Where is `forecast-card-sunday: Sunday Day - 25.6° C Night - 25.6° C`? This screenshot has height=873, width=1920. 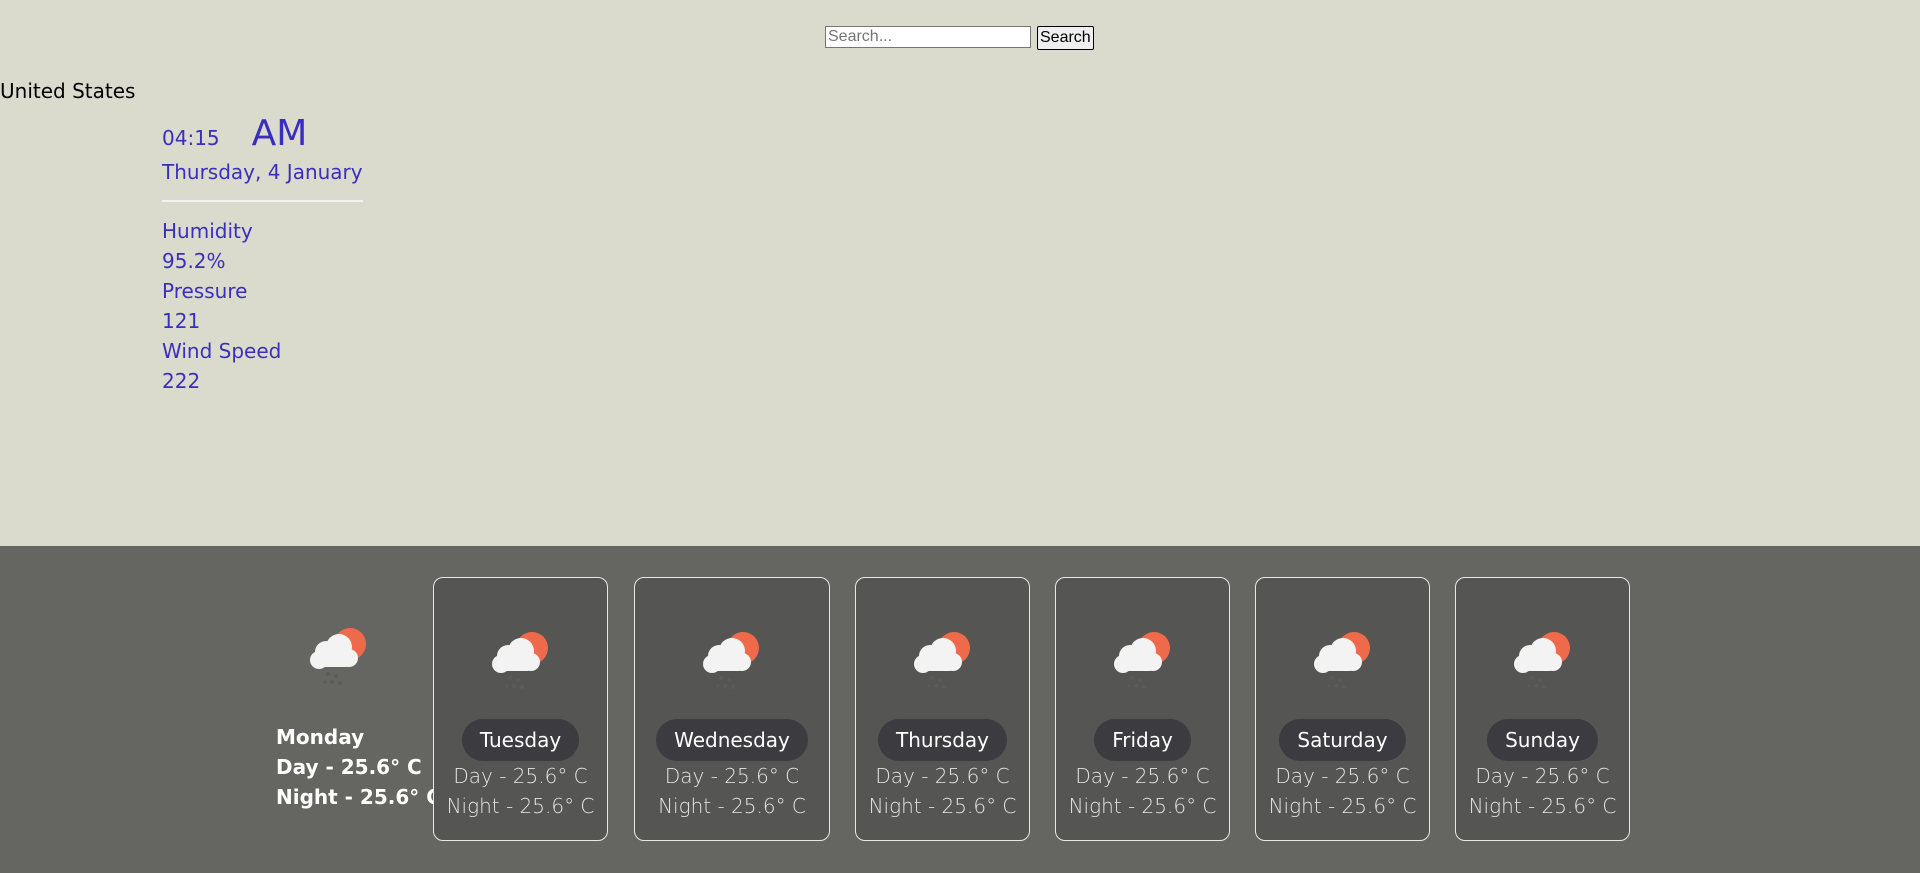
forecast-card-sunday: Sunday Day - 25.6° C Night - 25.6° C is located at coordinates (1542, 709).